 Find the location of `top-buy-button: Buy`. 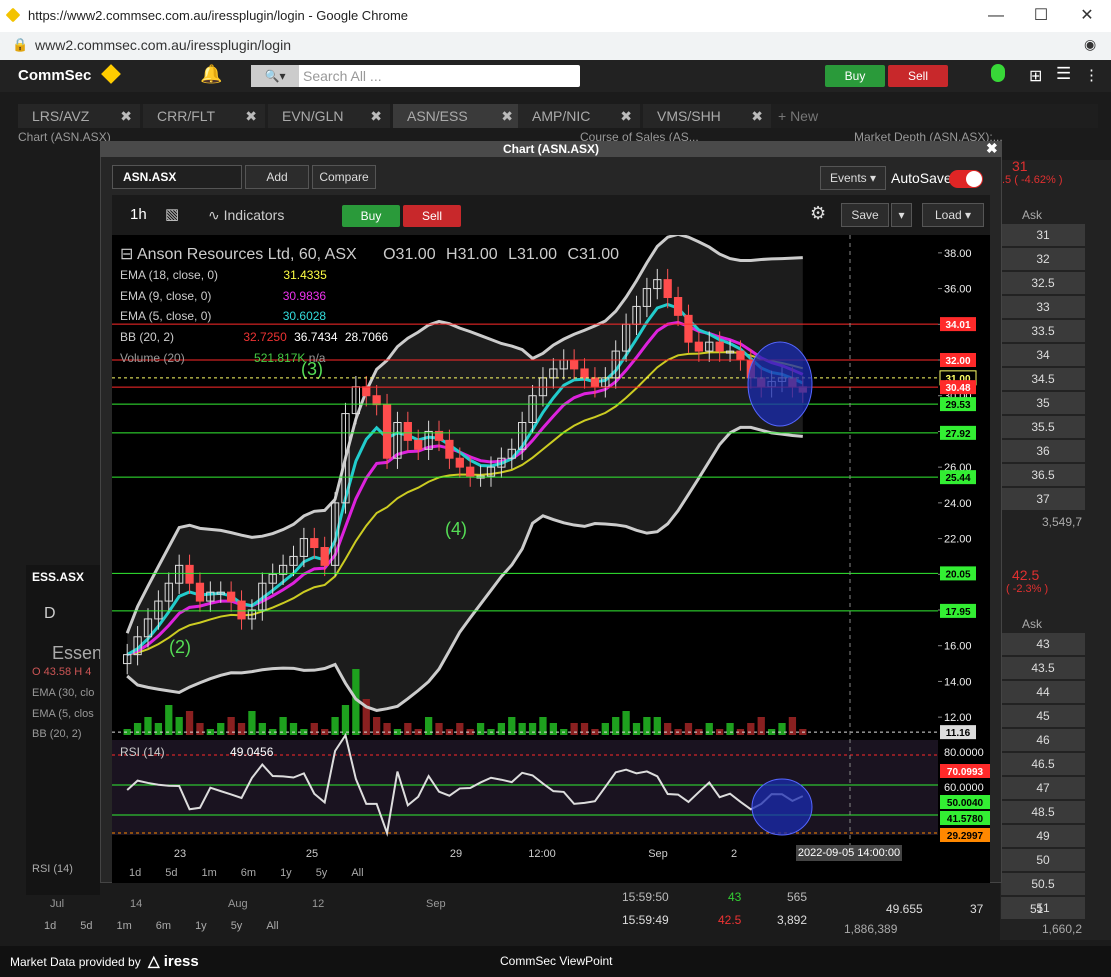

top-buy-button: Buy is located at coordinates (855, 76).